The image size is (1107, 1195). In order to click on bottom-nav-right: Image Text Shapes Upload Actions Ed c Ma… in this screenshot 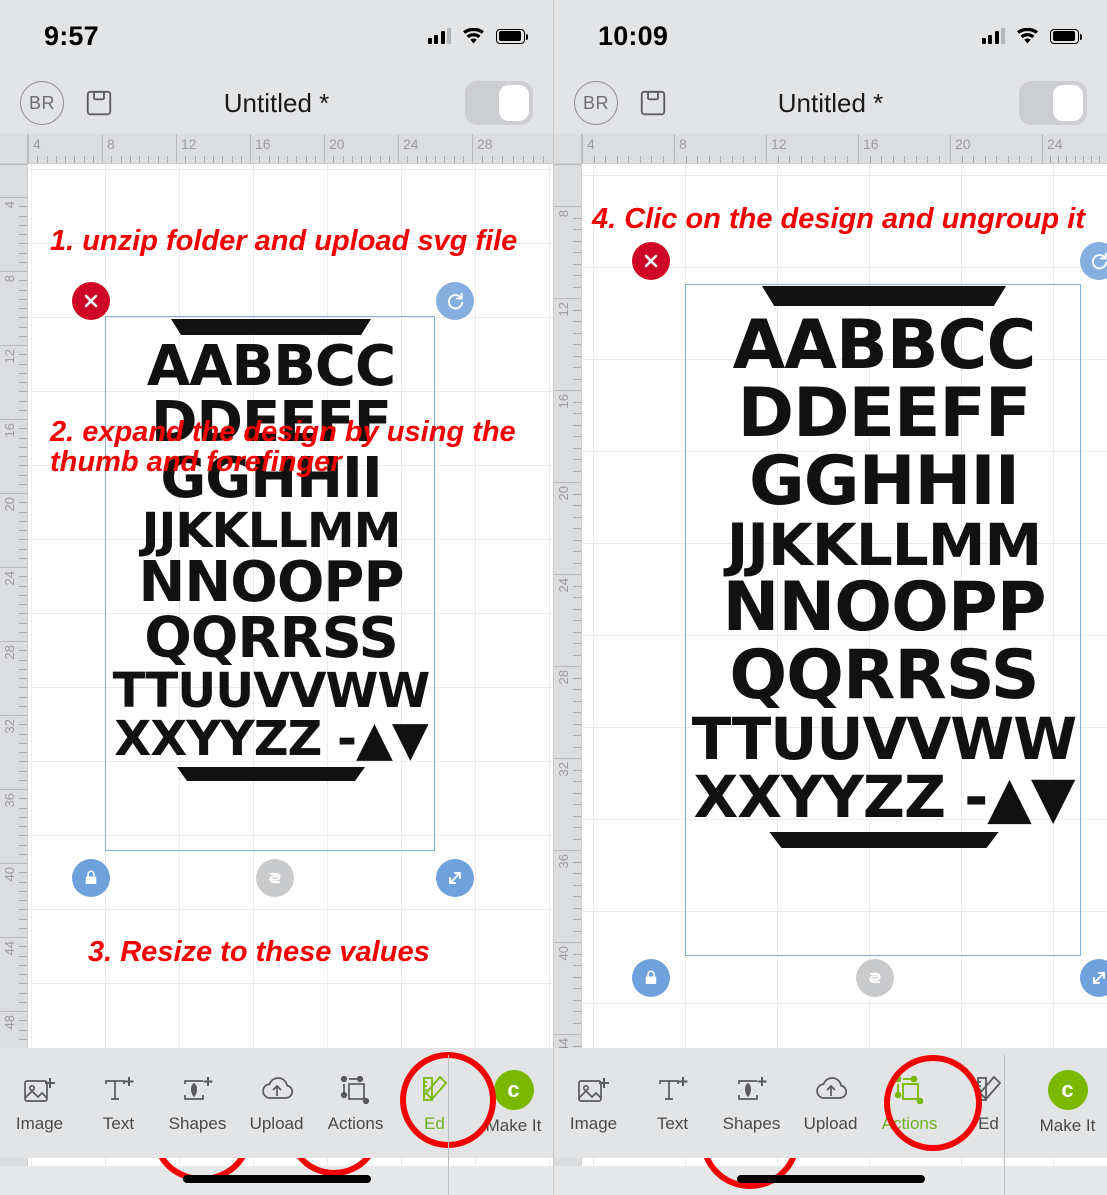, I will do `click(830, 1103)`.